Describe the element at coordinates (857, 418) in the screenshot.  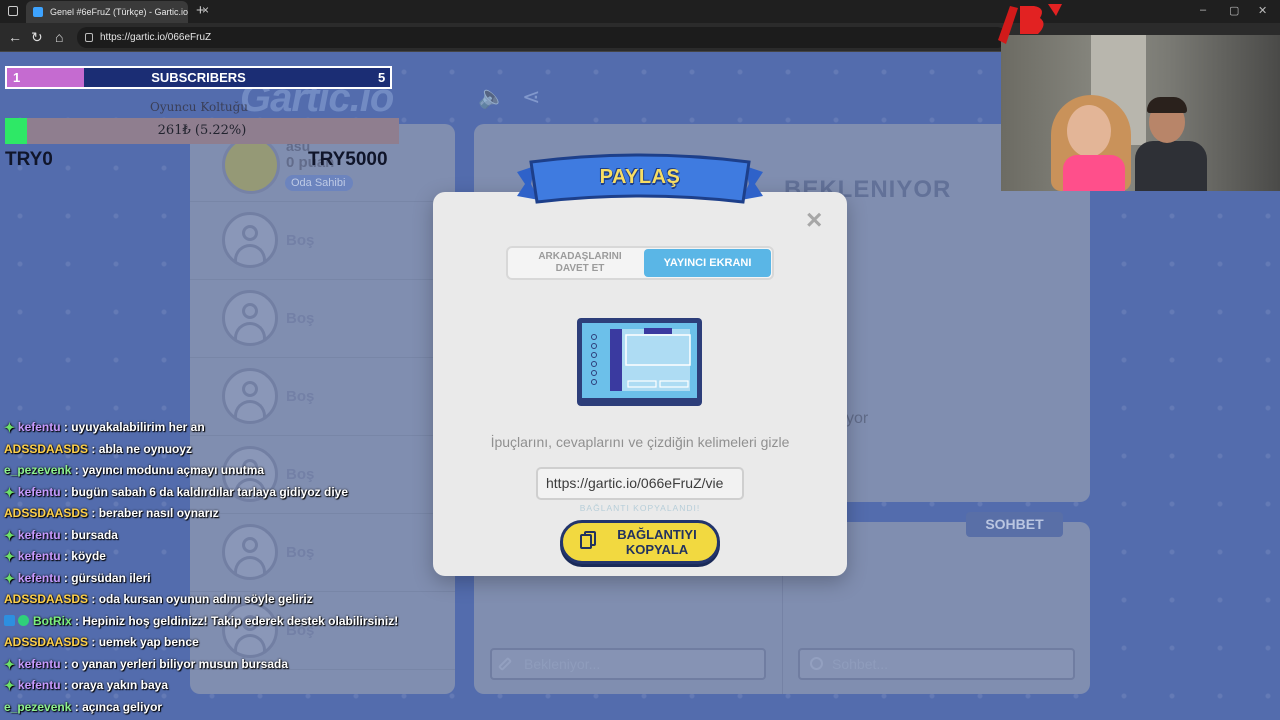
I see `waiting-text: yor` at that location.